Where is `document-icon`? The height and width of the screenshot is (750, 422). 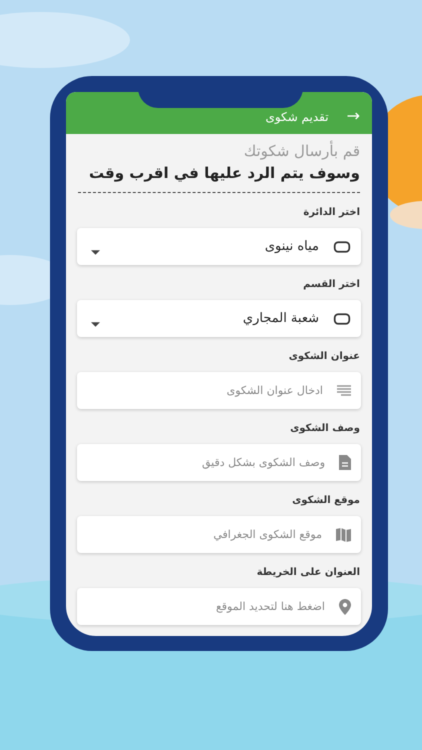 document-icon is located at coordinates (345, 462).